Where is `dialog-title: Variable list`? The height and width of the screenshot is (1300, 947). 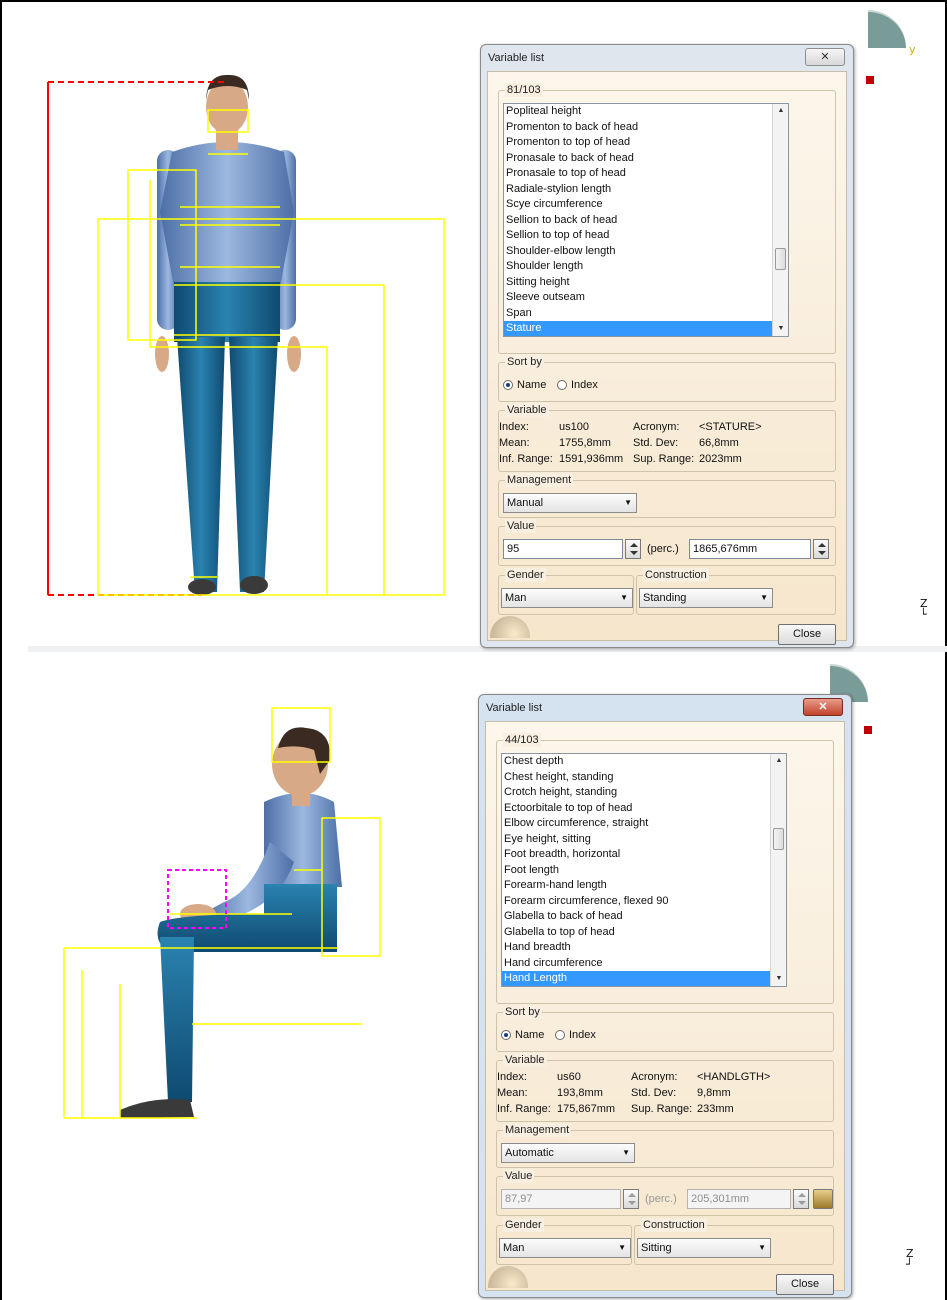 dialog-title: Variable list is located at coordinates (516, 58).